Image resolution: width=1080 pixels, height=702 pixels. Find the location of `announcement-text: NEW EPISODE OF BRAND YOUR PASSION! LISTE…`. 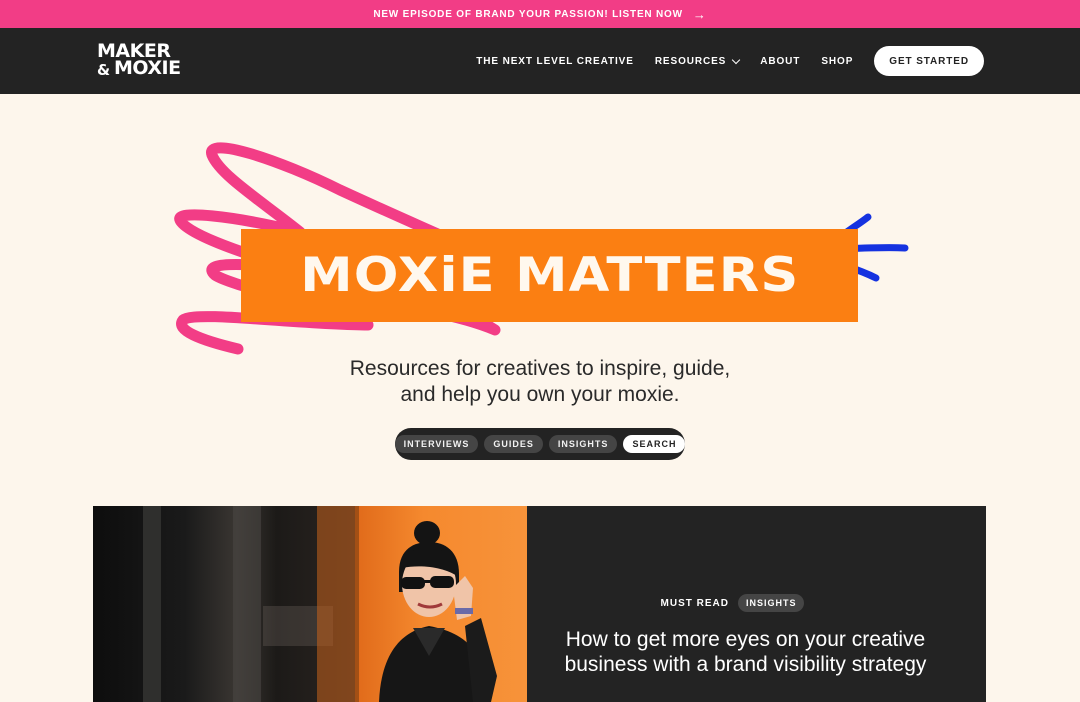

announcement-text: NEW EPISODE OF BRAND YOUR PASSION! LISTE… is located at coordinates (528, 14).